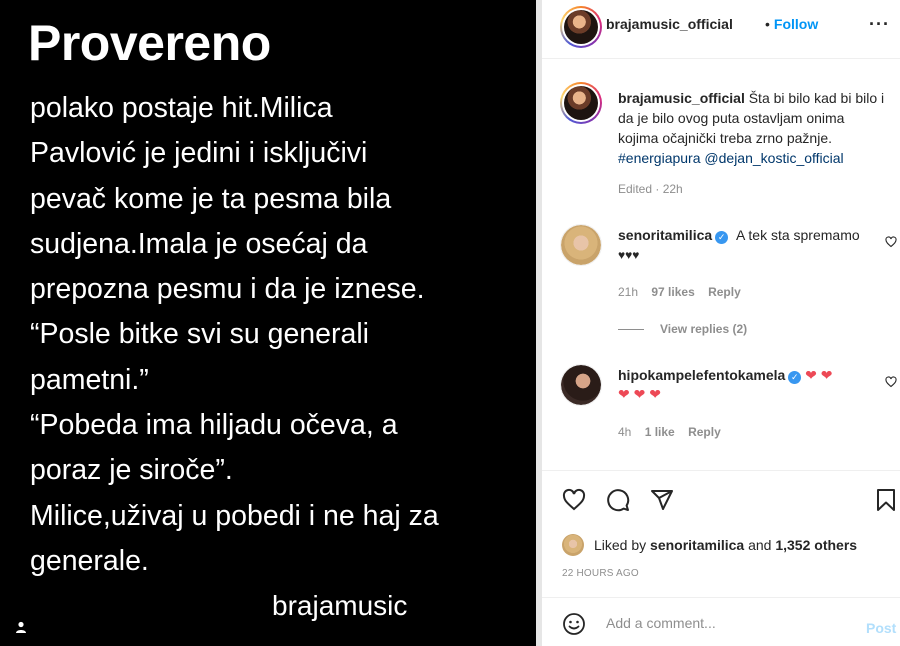  I want to click on comment-likes: 1 like, so click(660, 432).